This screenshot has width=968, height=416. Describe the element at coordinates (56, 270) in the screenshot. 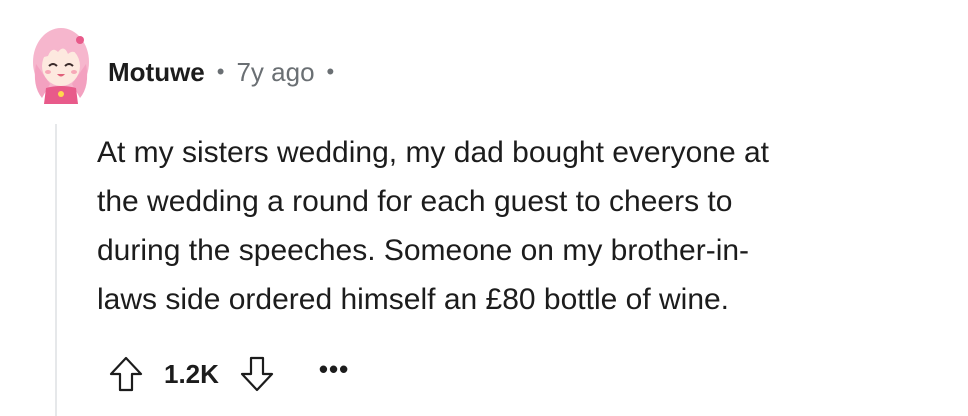

I see `thread-line` at that location.